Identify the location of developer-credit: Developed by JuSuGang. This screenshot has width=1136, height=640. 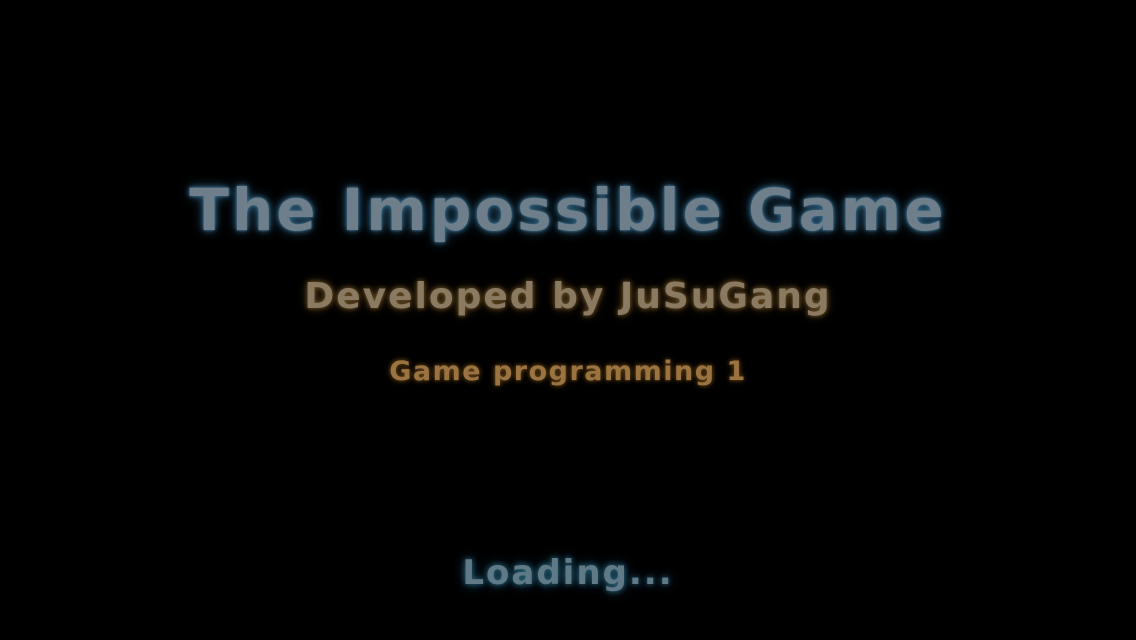
(568, 296).